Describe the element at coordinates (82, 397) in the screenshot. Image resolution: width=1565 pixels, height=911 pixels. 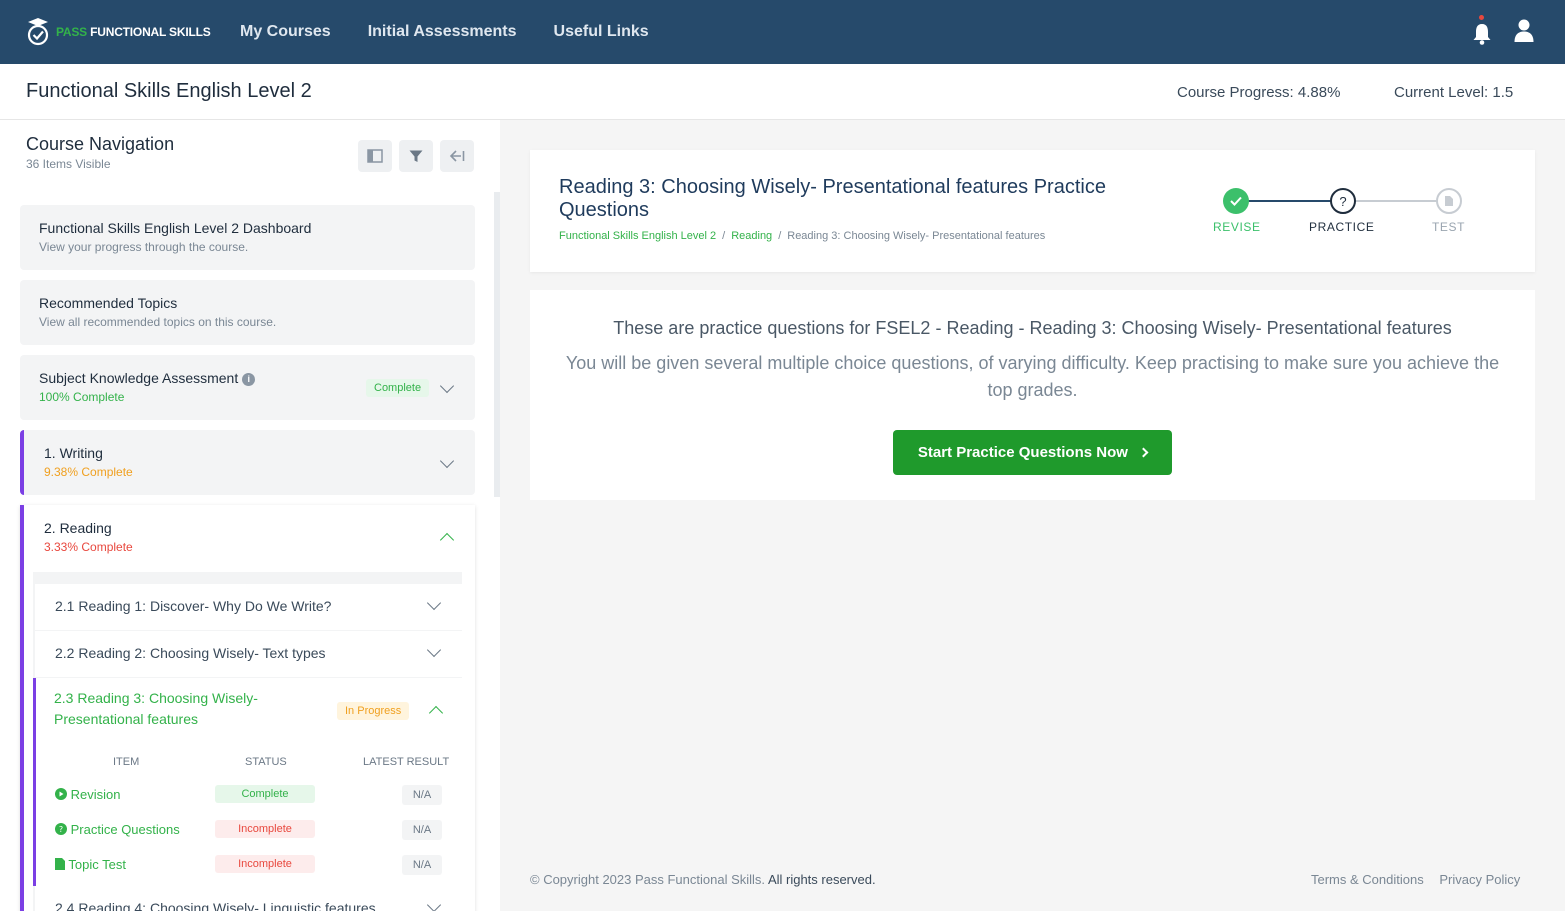
I see `card-subtitle: 100% Complete` at that location.